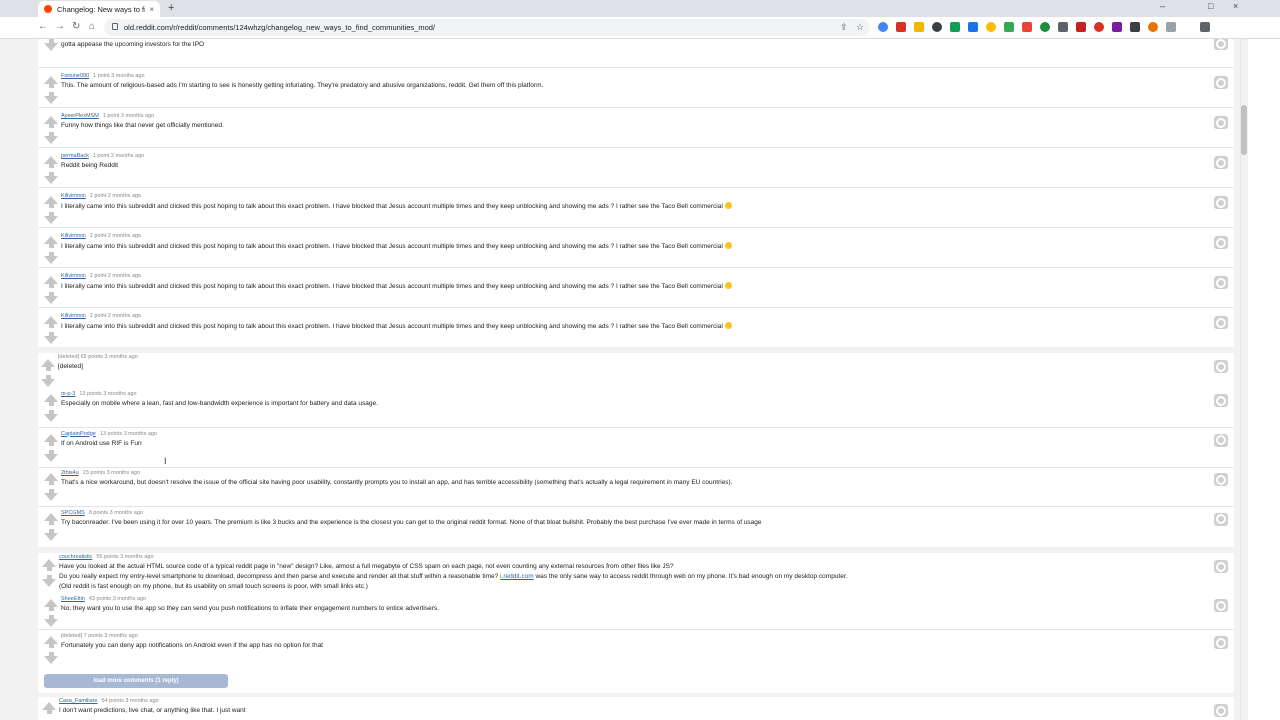 The height and width of the screenshot is (720, 1280). I want to click on comment-author-link: couchrealistic, so click(75, 557).